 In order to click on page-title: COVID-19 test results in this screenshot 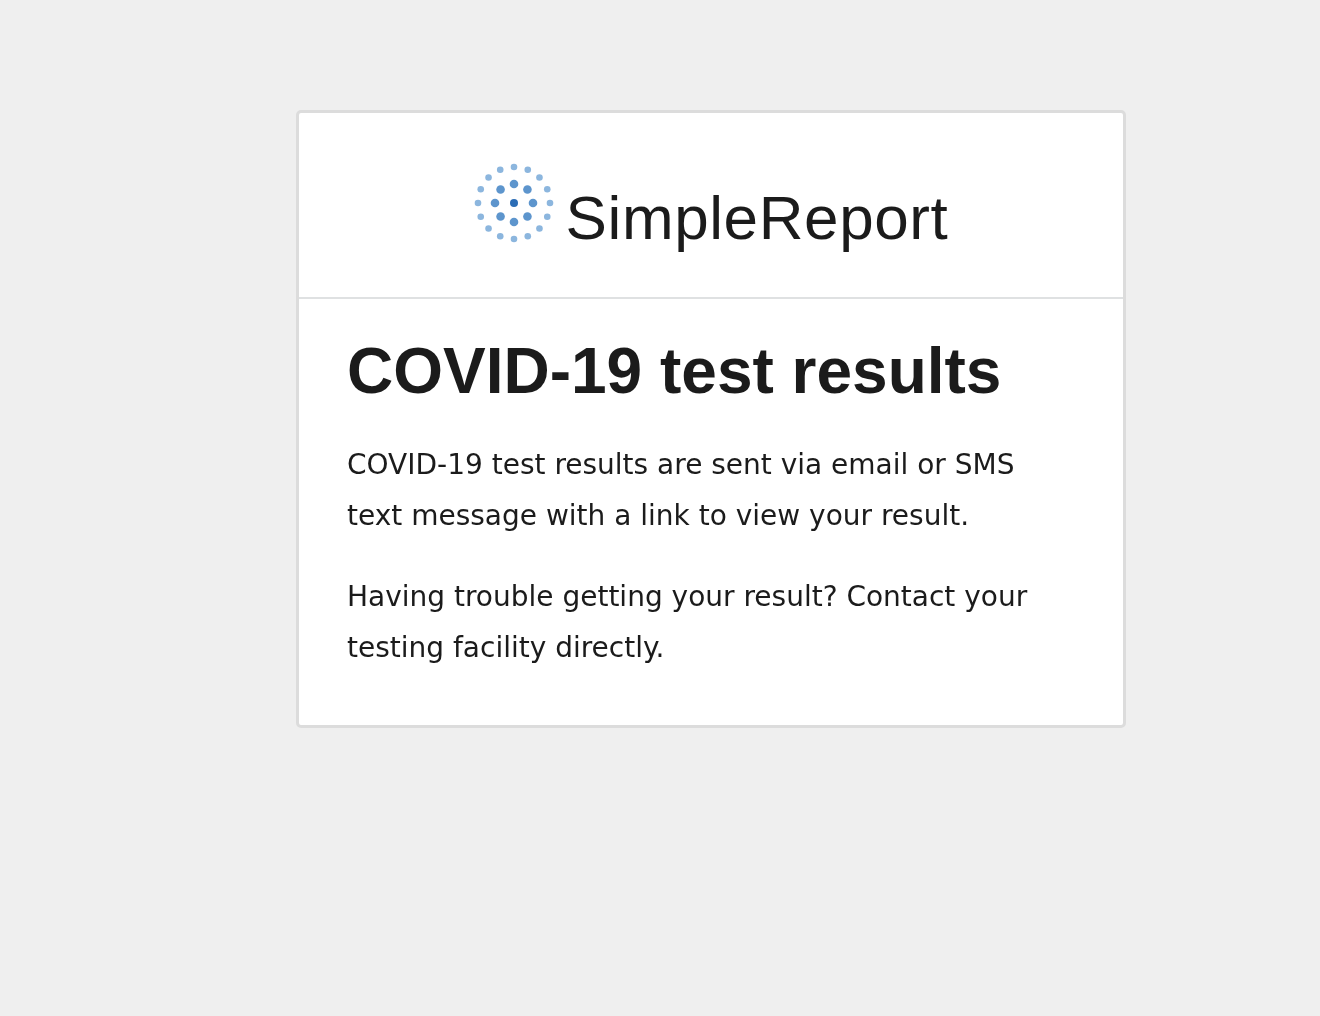, I will do `click(675, 372)`.